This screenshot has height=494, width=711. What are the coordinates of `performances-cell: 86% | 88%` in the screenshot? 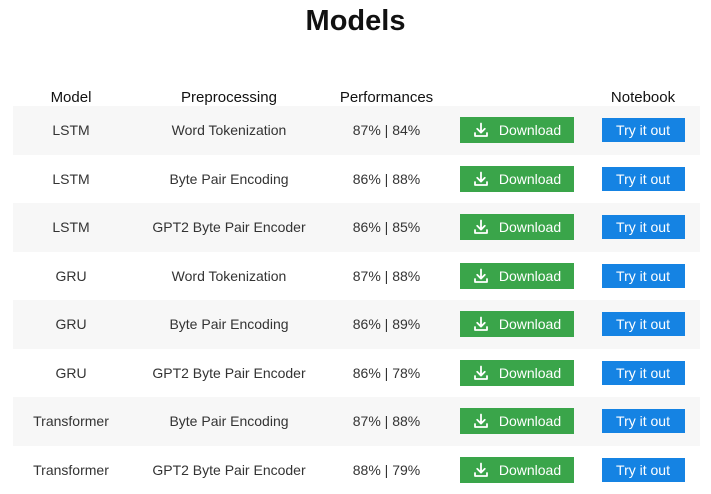 It's located at (386, 179).